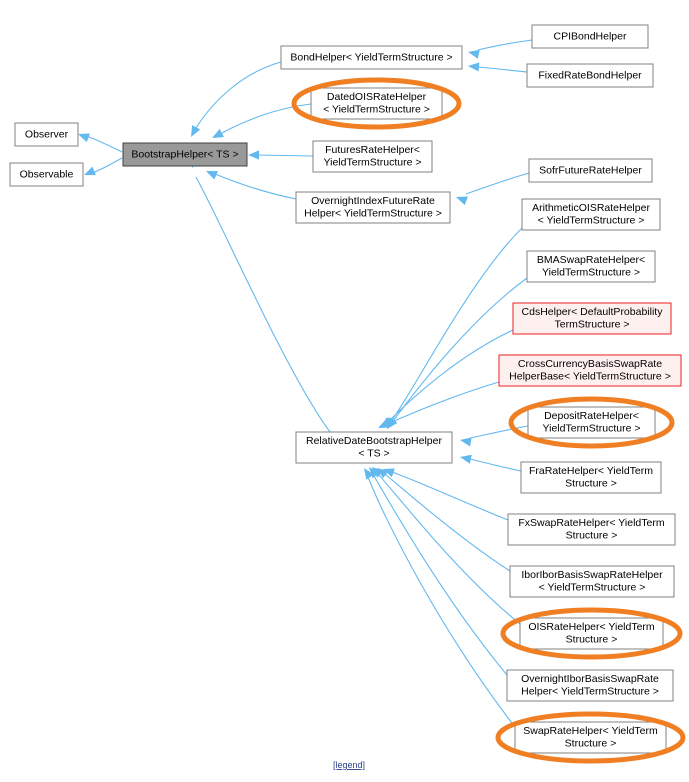 The height and width of the screenshot is (782, 689). I want to click on class-node-bootstrap-helper-ts: BootstrapHelper< TS >, so click(185, 154).